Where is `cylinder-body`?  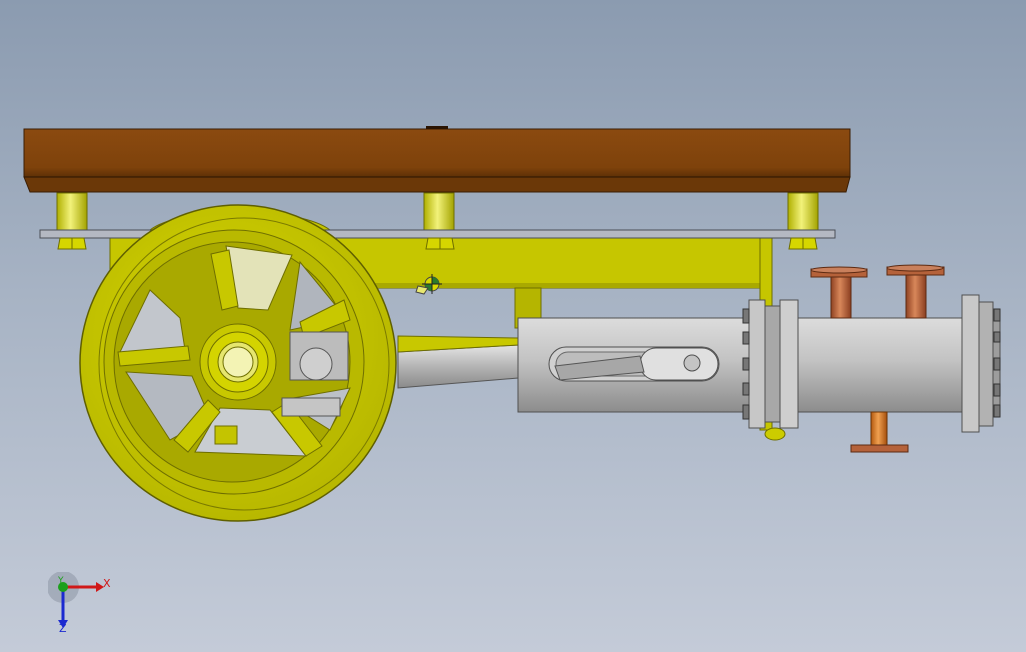 cylinder-body is located at coordinates (636, 365).